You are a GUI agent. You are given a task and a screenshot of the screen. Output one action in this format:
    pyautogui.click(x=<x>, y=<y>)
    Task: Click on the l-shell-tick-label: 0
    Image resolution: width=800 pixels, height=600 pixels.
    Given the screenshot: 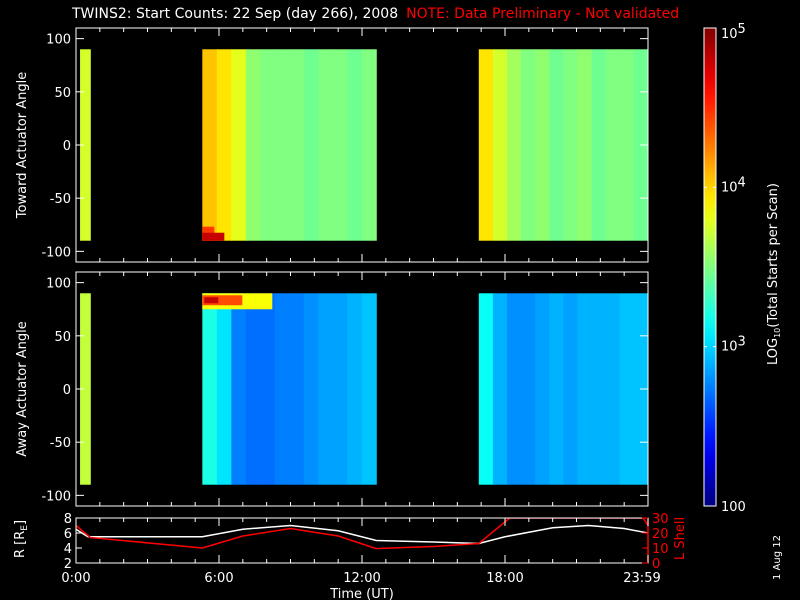 What is the action you would take?
    pyautogui.click(x=656, y=564)
    